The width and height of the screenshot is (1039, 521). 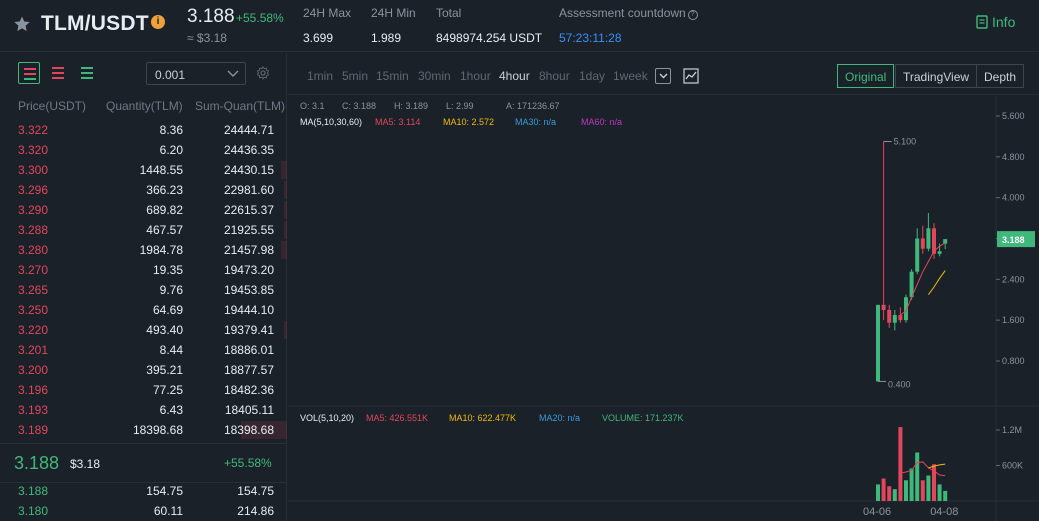 What do you see at coordinates (87, 73) in the screenshot?
I see `view-bids-button` at bounding box center [87, 73].